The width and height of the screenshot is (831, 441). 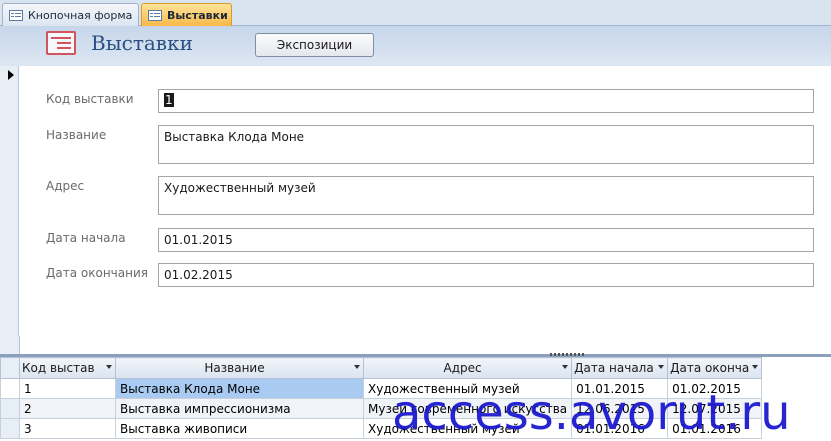 I want to click on column-header: Дата начала, so click(x=620, y=368).